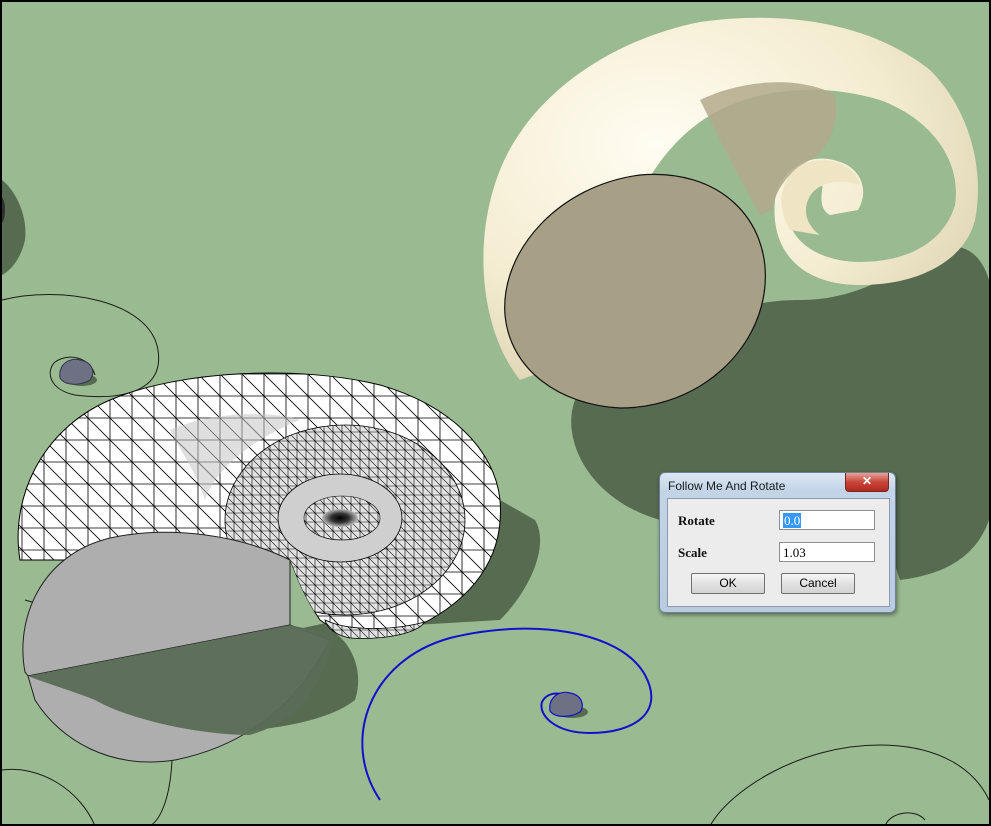 The height and width of the screenshot is (826, 991). I want to click on rotate-input: 0.0, so click(827, 520).